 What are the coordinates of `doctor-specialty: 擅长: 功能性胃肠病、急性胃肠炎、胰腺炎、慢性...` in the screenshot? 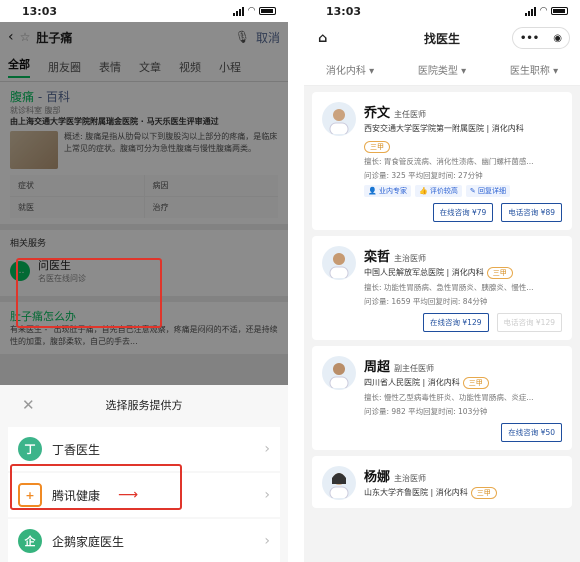 It's located at (449, 287).